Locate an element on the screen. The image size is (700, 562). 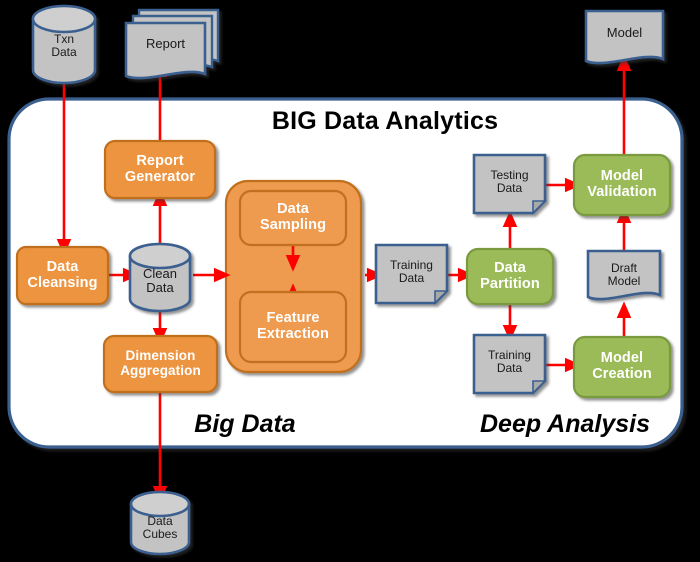
node-model is located at coordinates (624, 37).